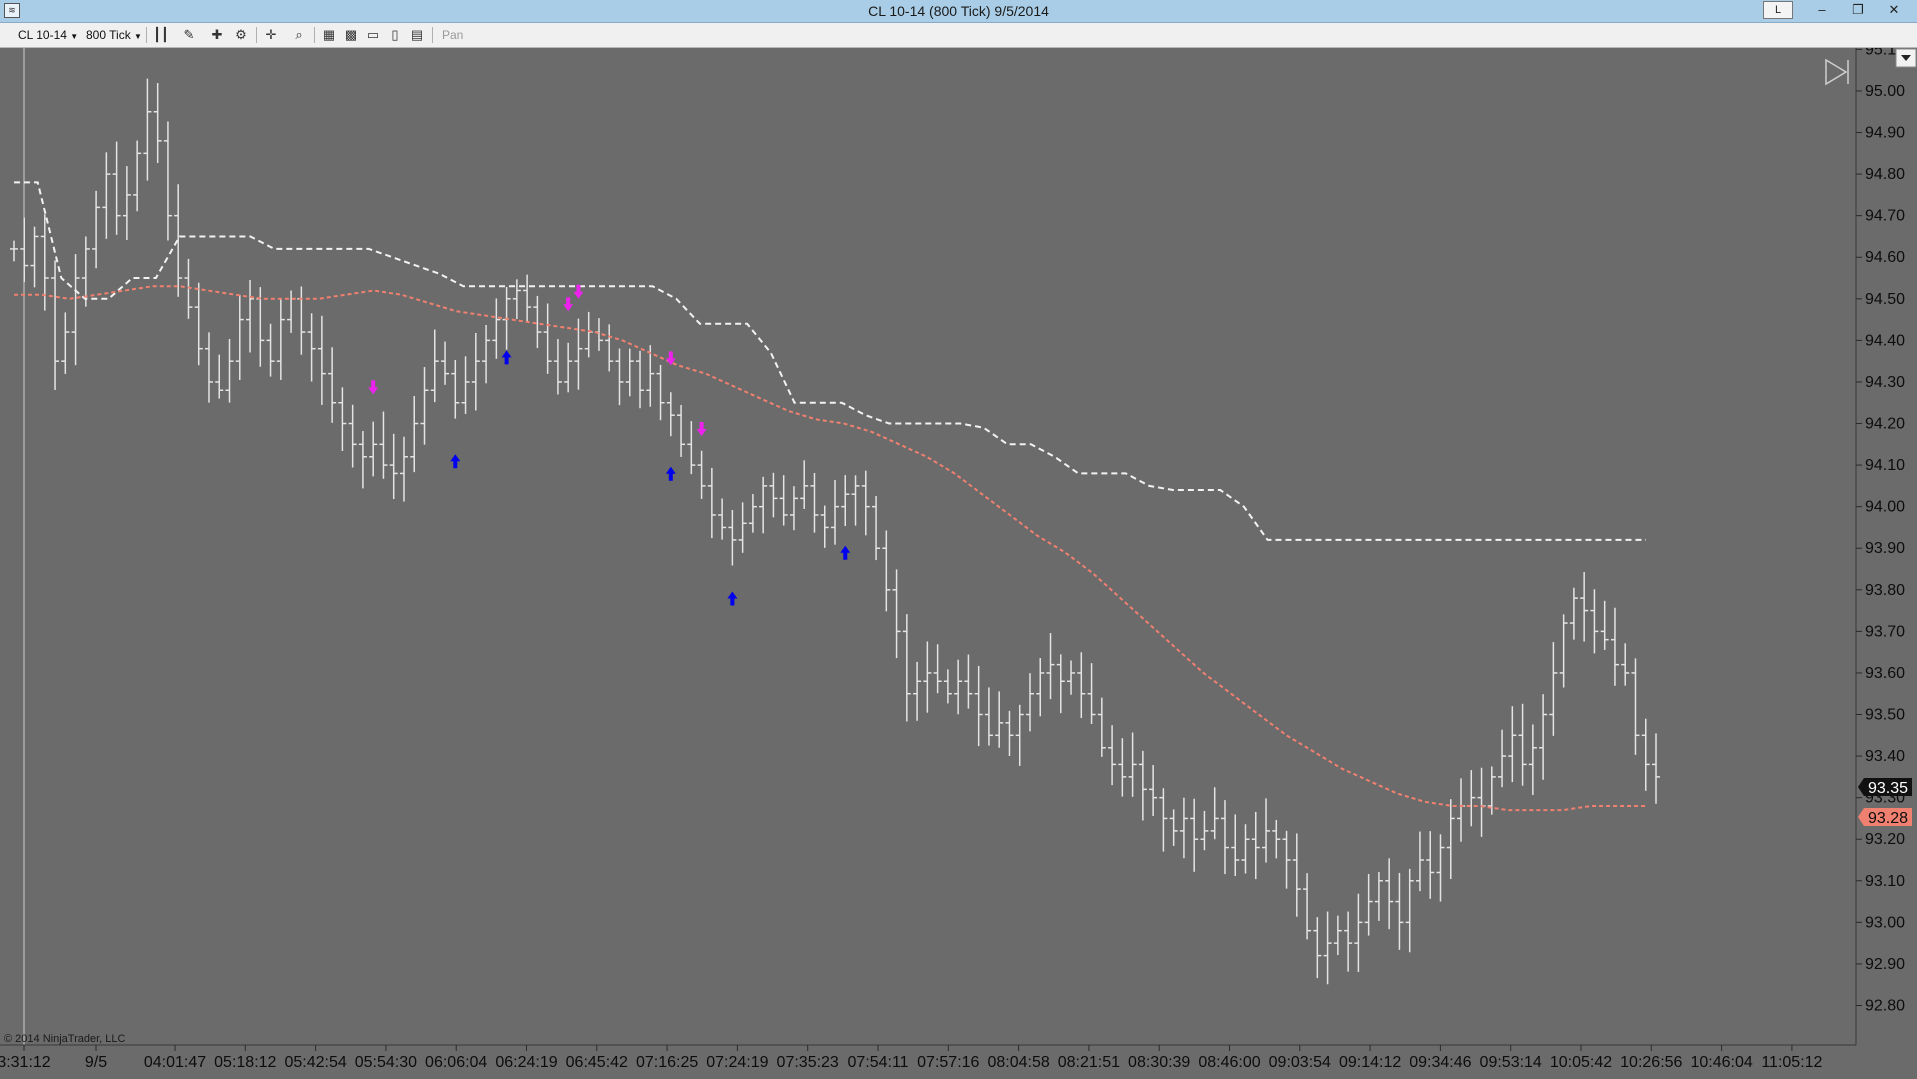 Image resolution: width=1917 pixels, height=1079 pixels. I want to click on y-axis-tick-label: 93.10, so click(1885, 881).